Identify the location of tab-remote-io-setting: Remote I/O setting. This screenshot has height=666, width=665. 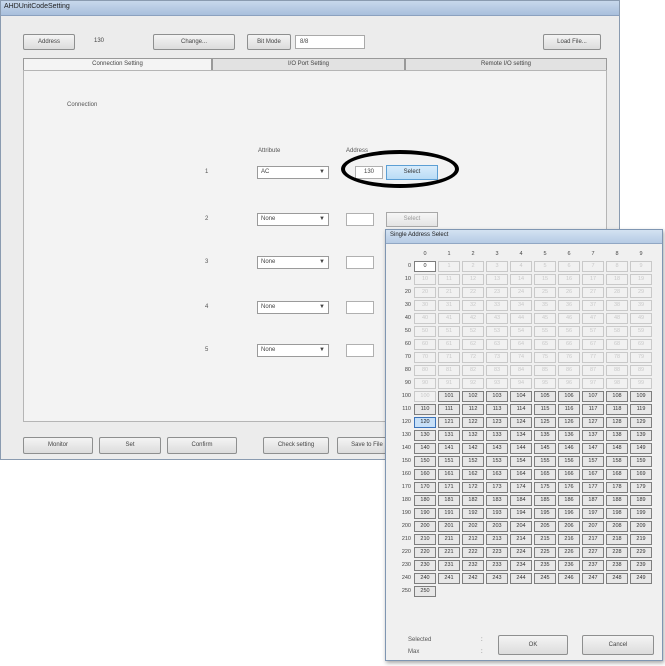
(506, 64).